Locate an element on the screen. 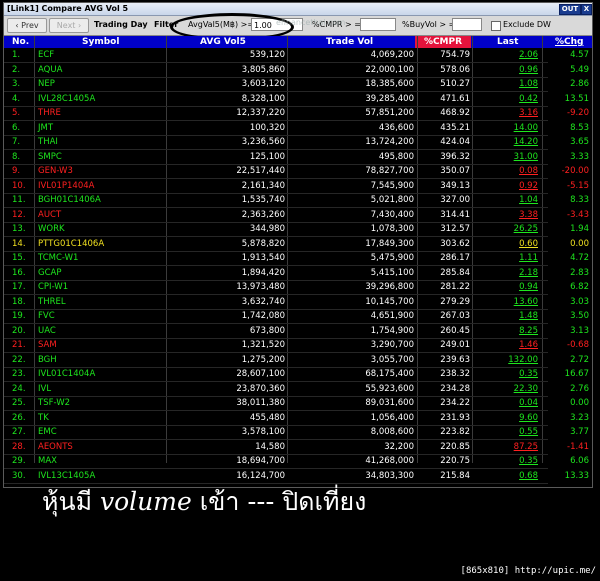  row-number: 20. is located at coordinates (19, 330).